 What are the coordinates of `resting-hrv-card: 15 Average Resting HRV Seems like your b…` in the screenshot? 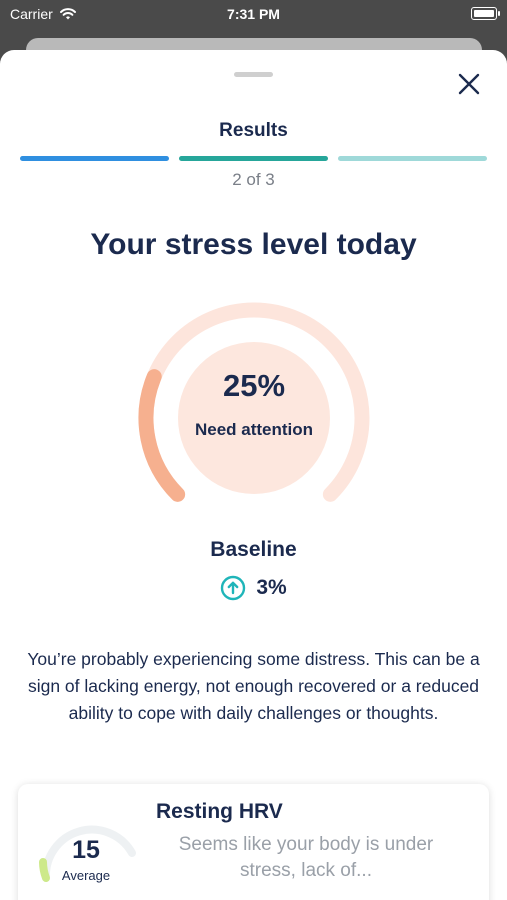 It's located at (253, 842).